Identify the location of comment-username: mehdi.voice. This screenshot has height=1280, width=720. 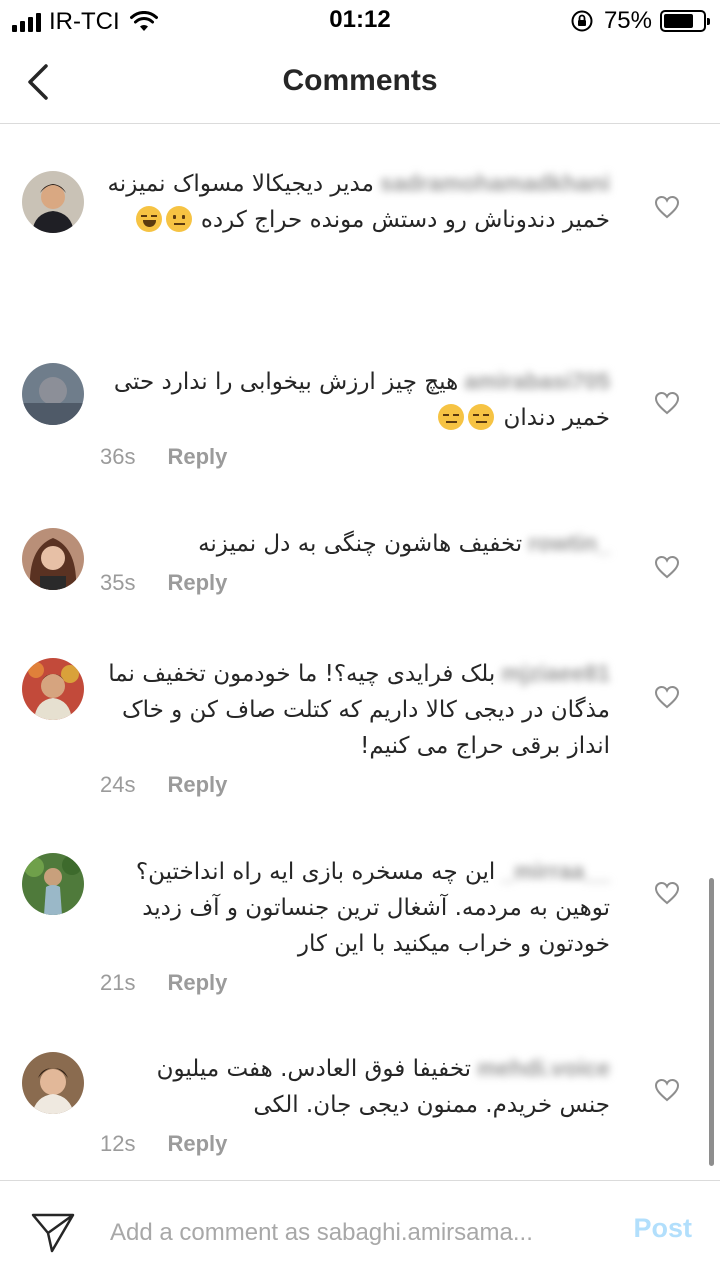
(543, 1068).